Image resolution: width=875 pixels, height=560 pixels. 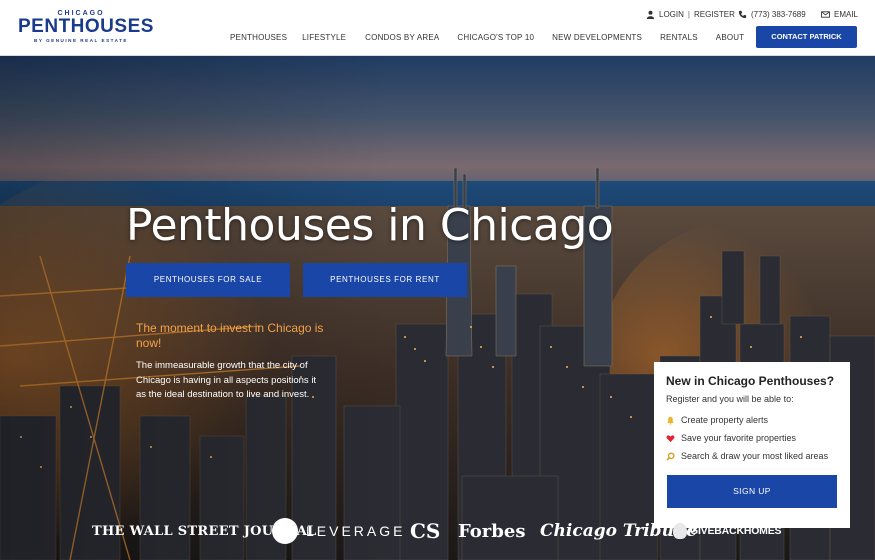 What do you see at coordinates (714, 14) in the screenshot?
I see `register-link: REGISTER` at bounding box center [714, 14].